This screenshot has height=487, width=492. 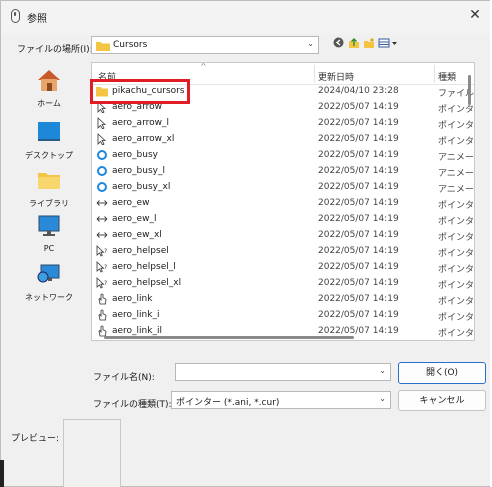 What do you see at coordinates (283, 187) in the screenshot?
I see `list-item: aero_busy_xl 2022/05/07 14:19 アニメーシ` at bounding box center [283, 187].